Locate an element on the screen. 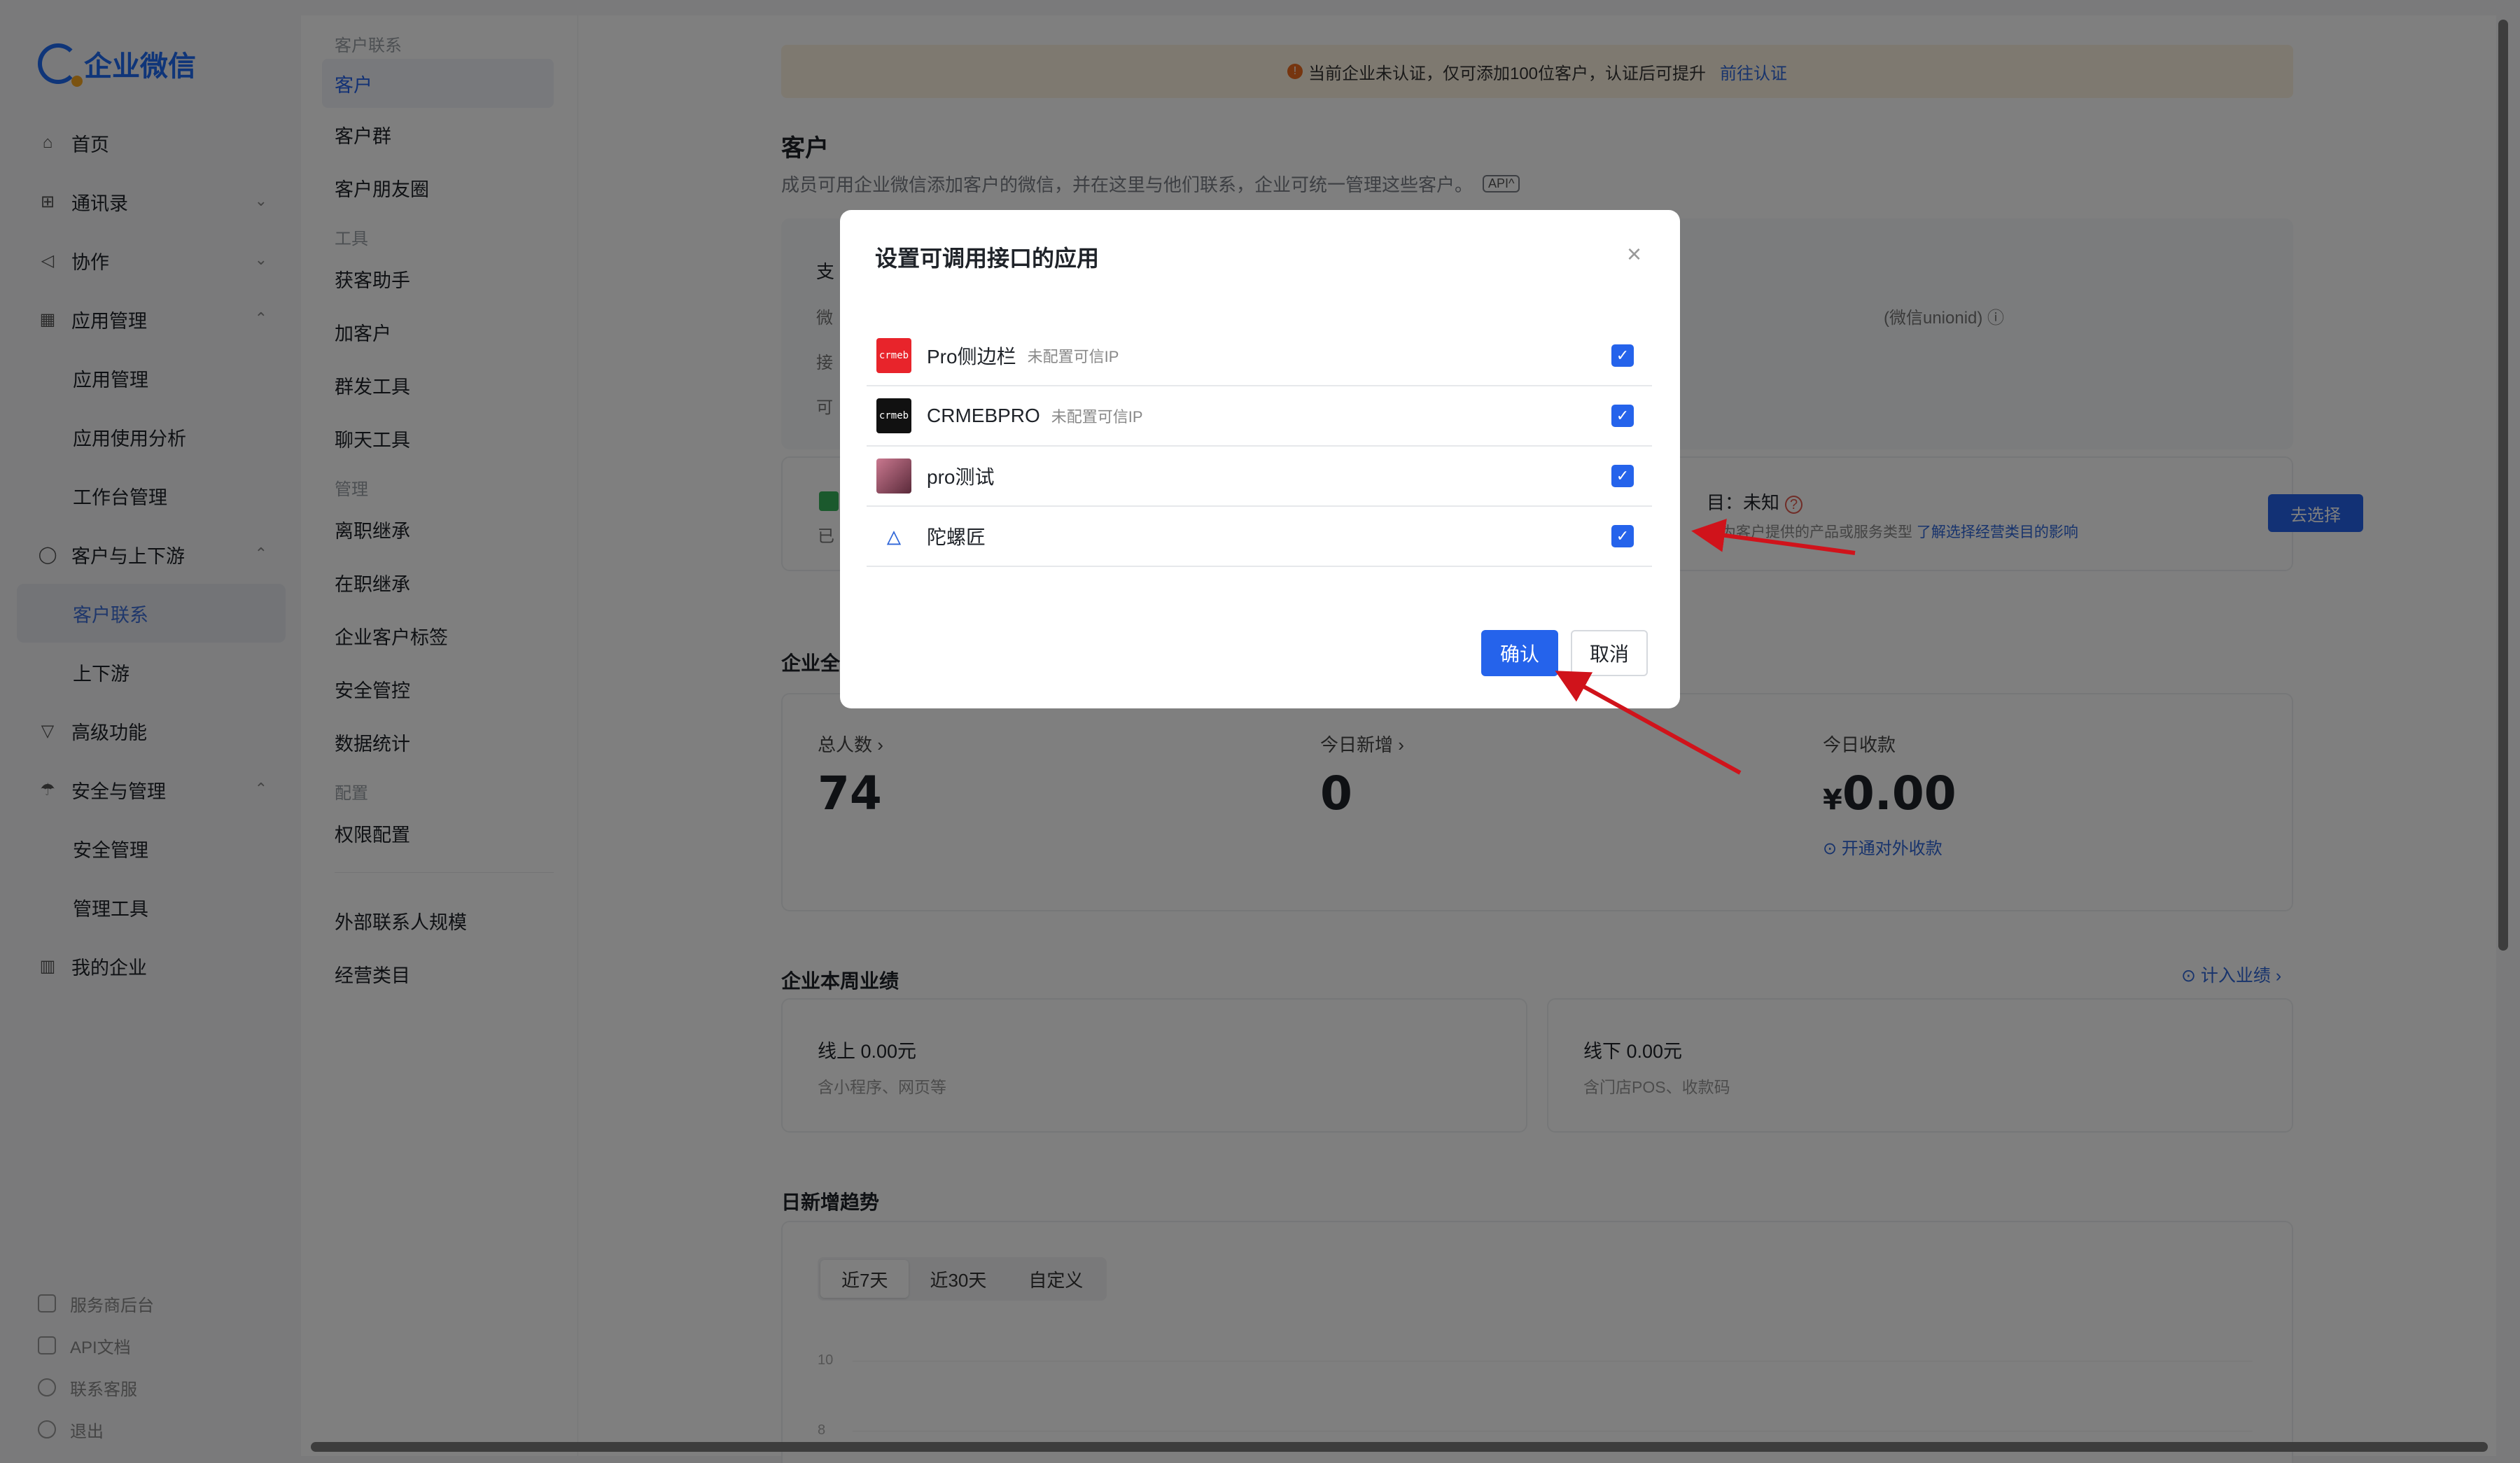 This screenshot has height=1463, width=2520. tuoluojiang-app-icon: △ is located at coordinates (893, 536).